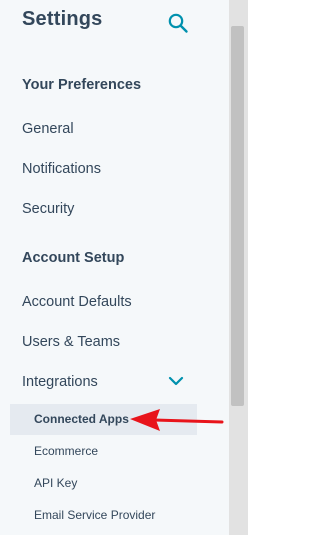 This screenshot has width=320, height=535. What do you see at coordinates (237, 216) in the screenshot?
I see `scrollbar-thumb` at bounding box center [237, 216].